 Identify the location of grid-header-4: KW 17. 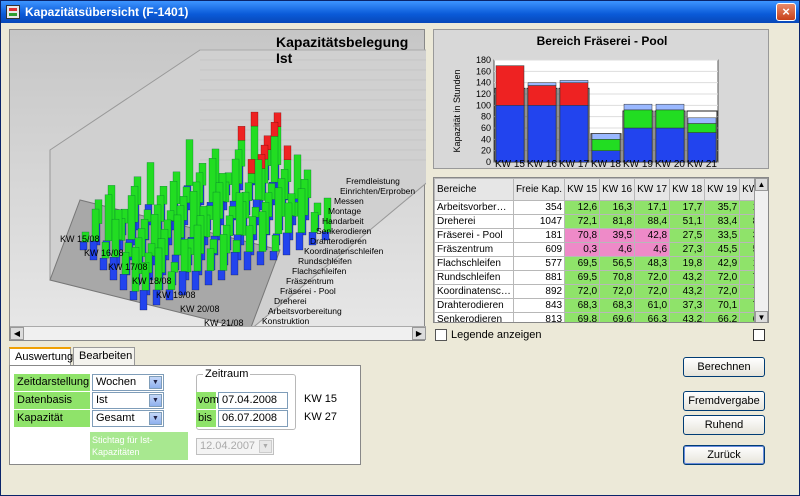
(652, 189).